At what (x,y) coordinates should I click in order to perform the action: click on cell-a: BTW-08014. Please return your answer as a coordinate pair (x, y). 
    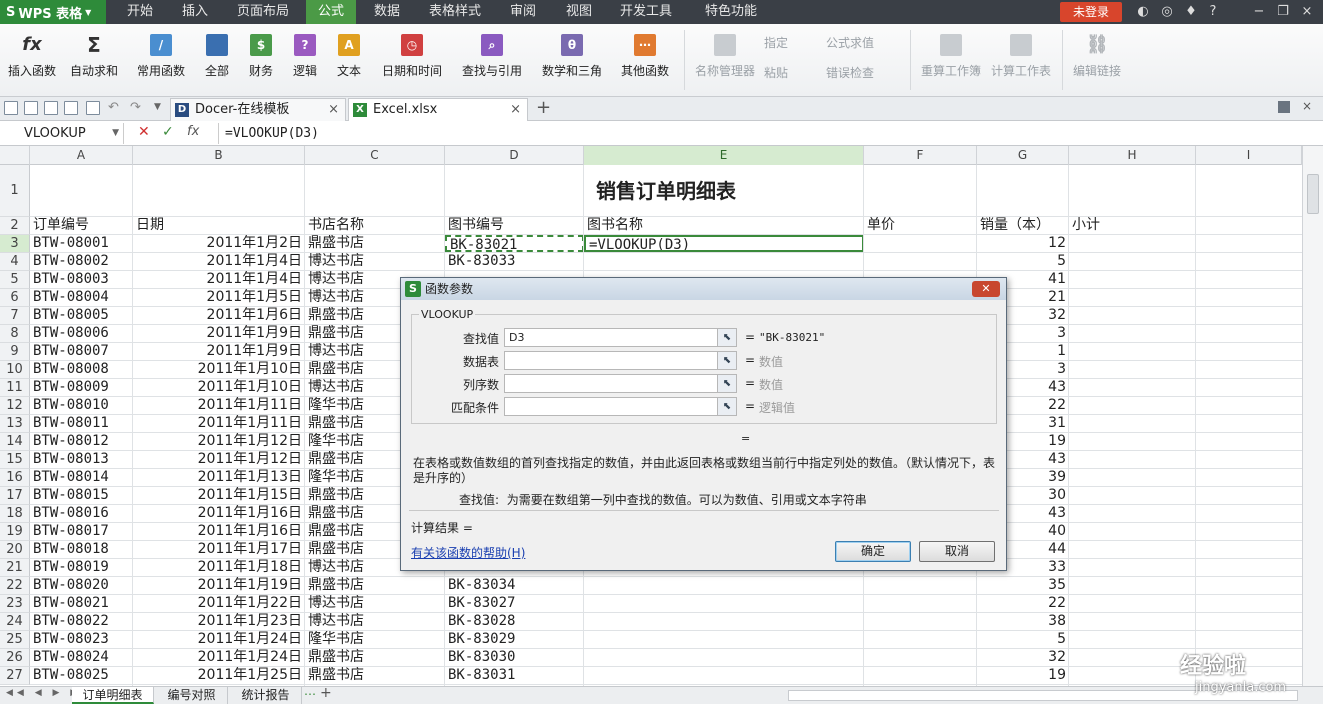
    Looking at the image, I should click on (81, 477).